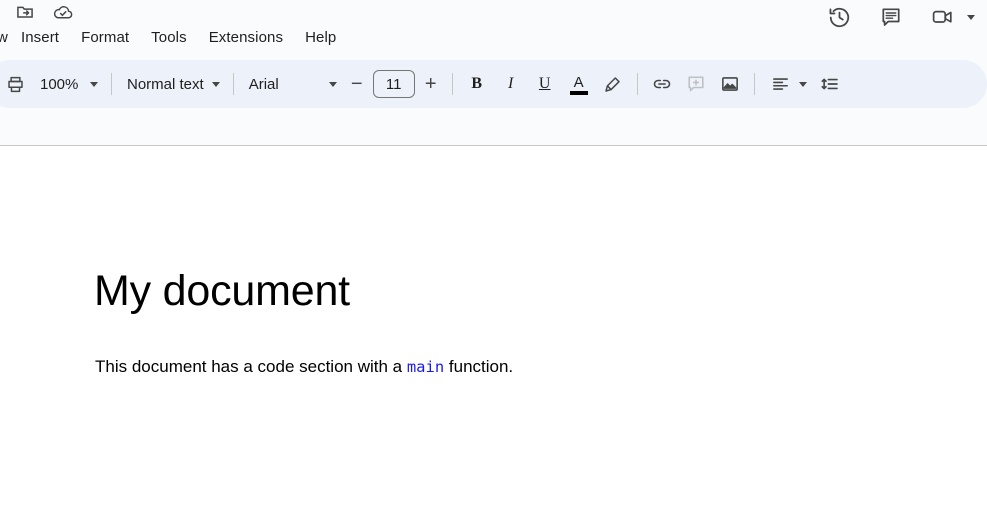 Image resolution: width=987 pixels, height=521 pixels. Describe the element at coordinates (839, 17) in the screenshot. I see `version-history-icon` at that location.